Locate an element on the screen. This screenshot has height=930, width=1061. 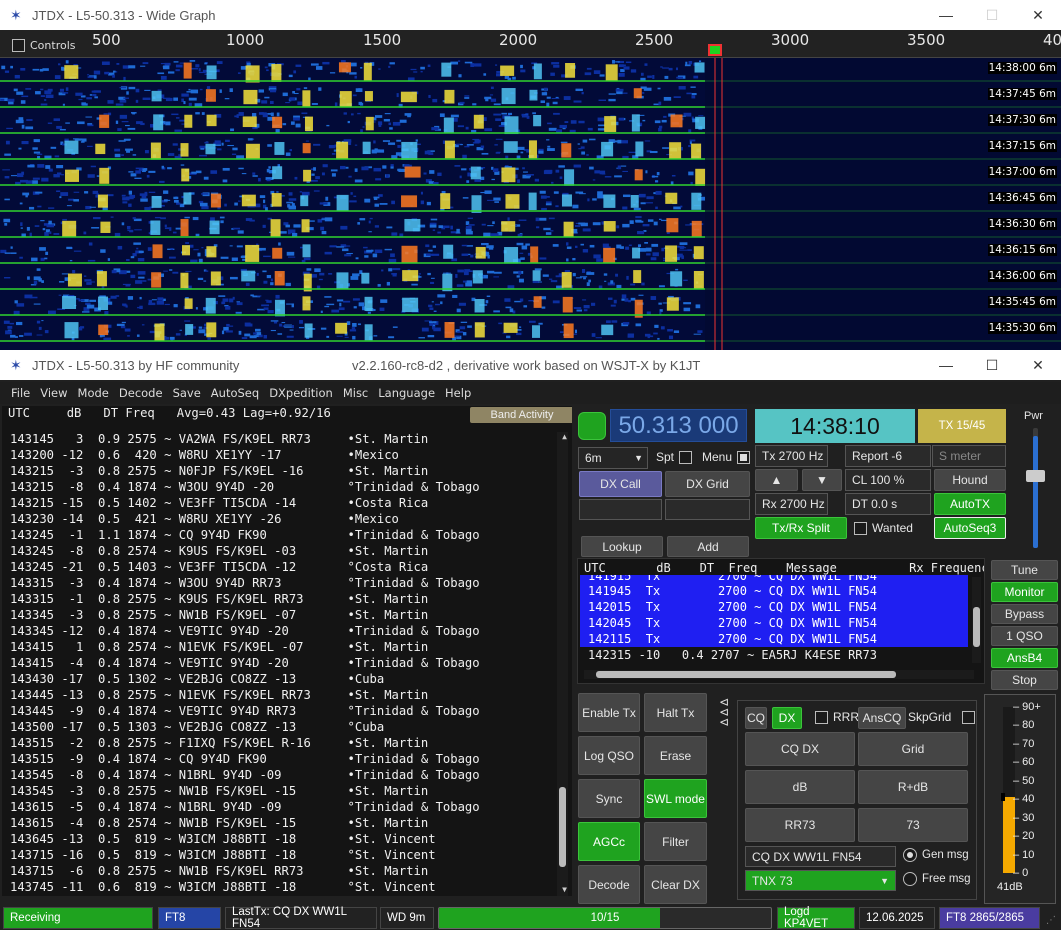
menu-save: Save is located at coordinates (187, 393).